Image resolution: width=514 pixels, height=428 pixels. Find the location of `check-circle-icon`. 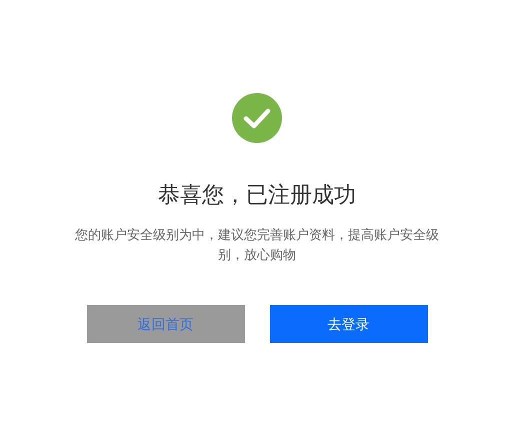

check-circle-icon is located at coordinates (257, 118).